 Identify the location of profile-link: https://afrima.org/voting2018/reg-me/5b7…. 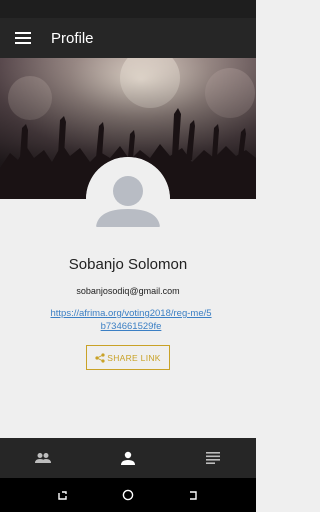
(131, 320).